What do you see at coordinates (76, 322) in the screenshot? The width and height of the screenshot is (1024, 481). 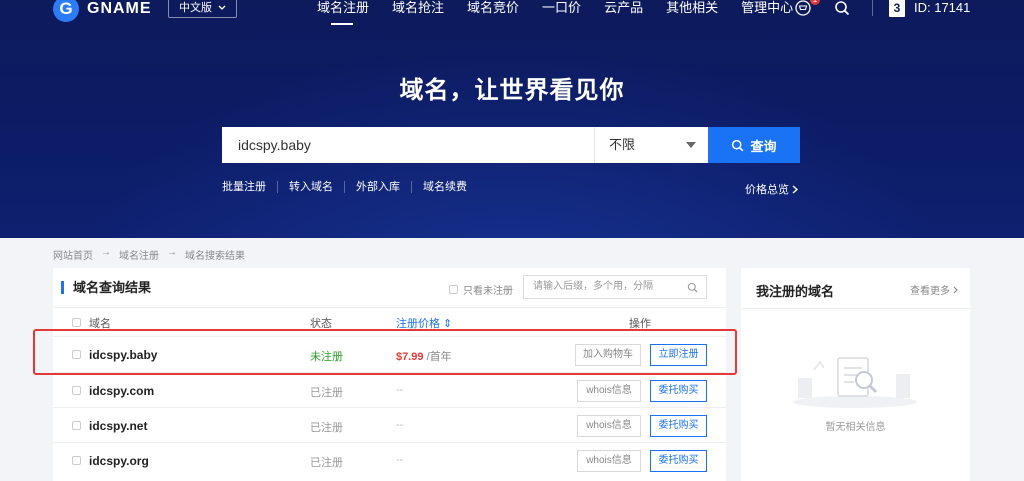 I see `select-all-checkbox` at bounding box center [76, 322].